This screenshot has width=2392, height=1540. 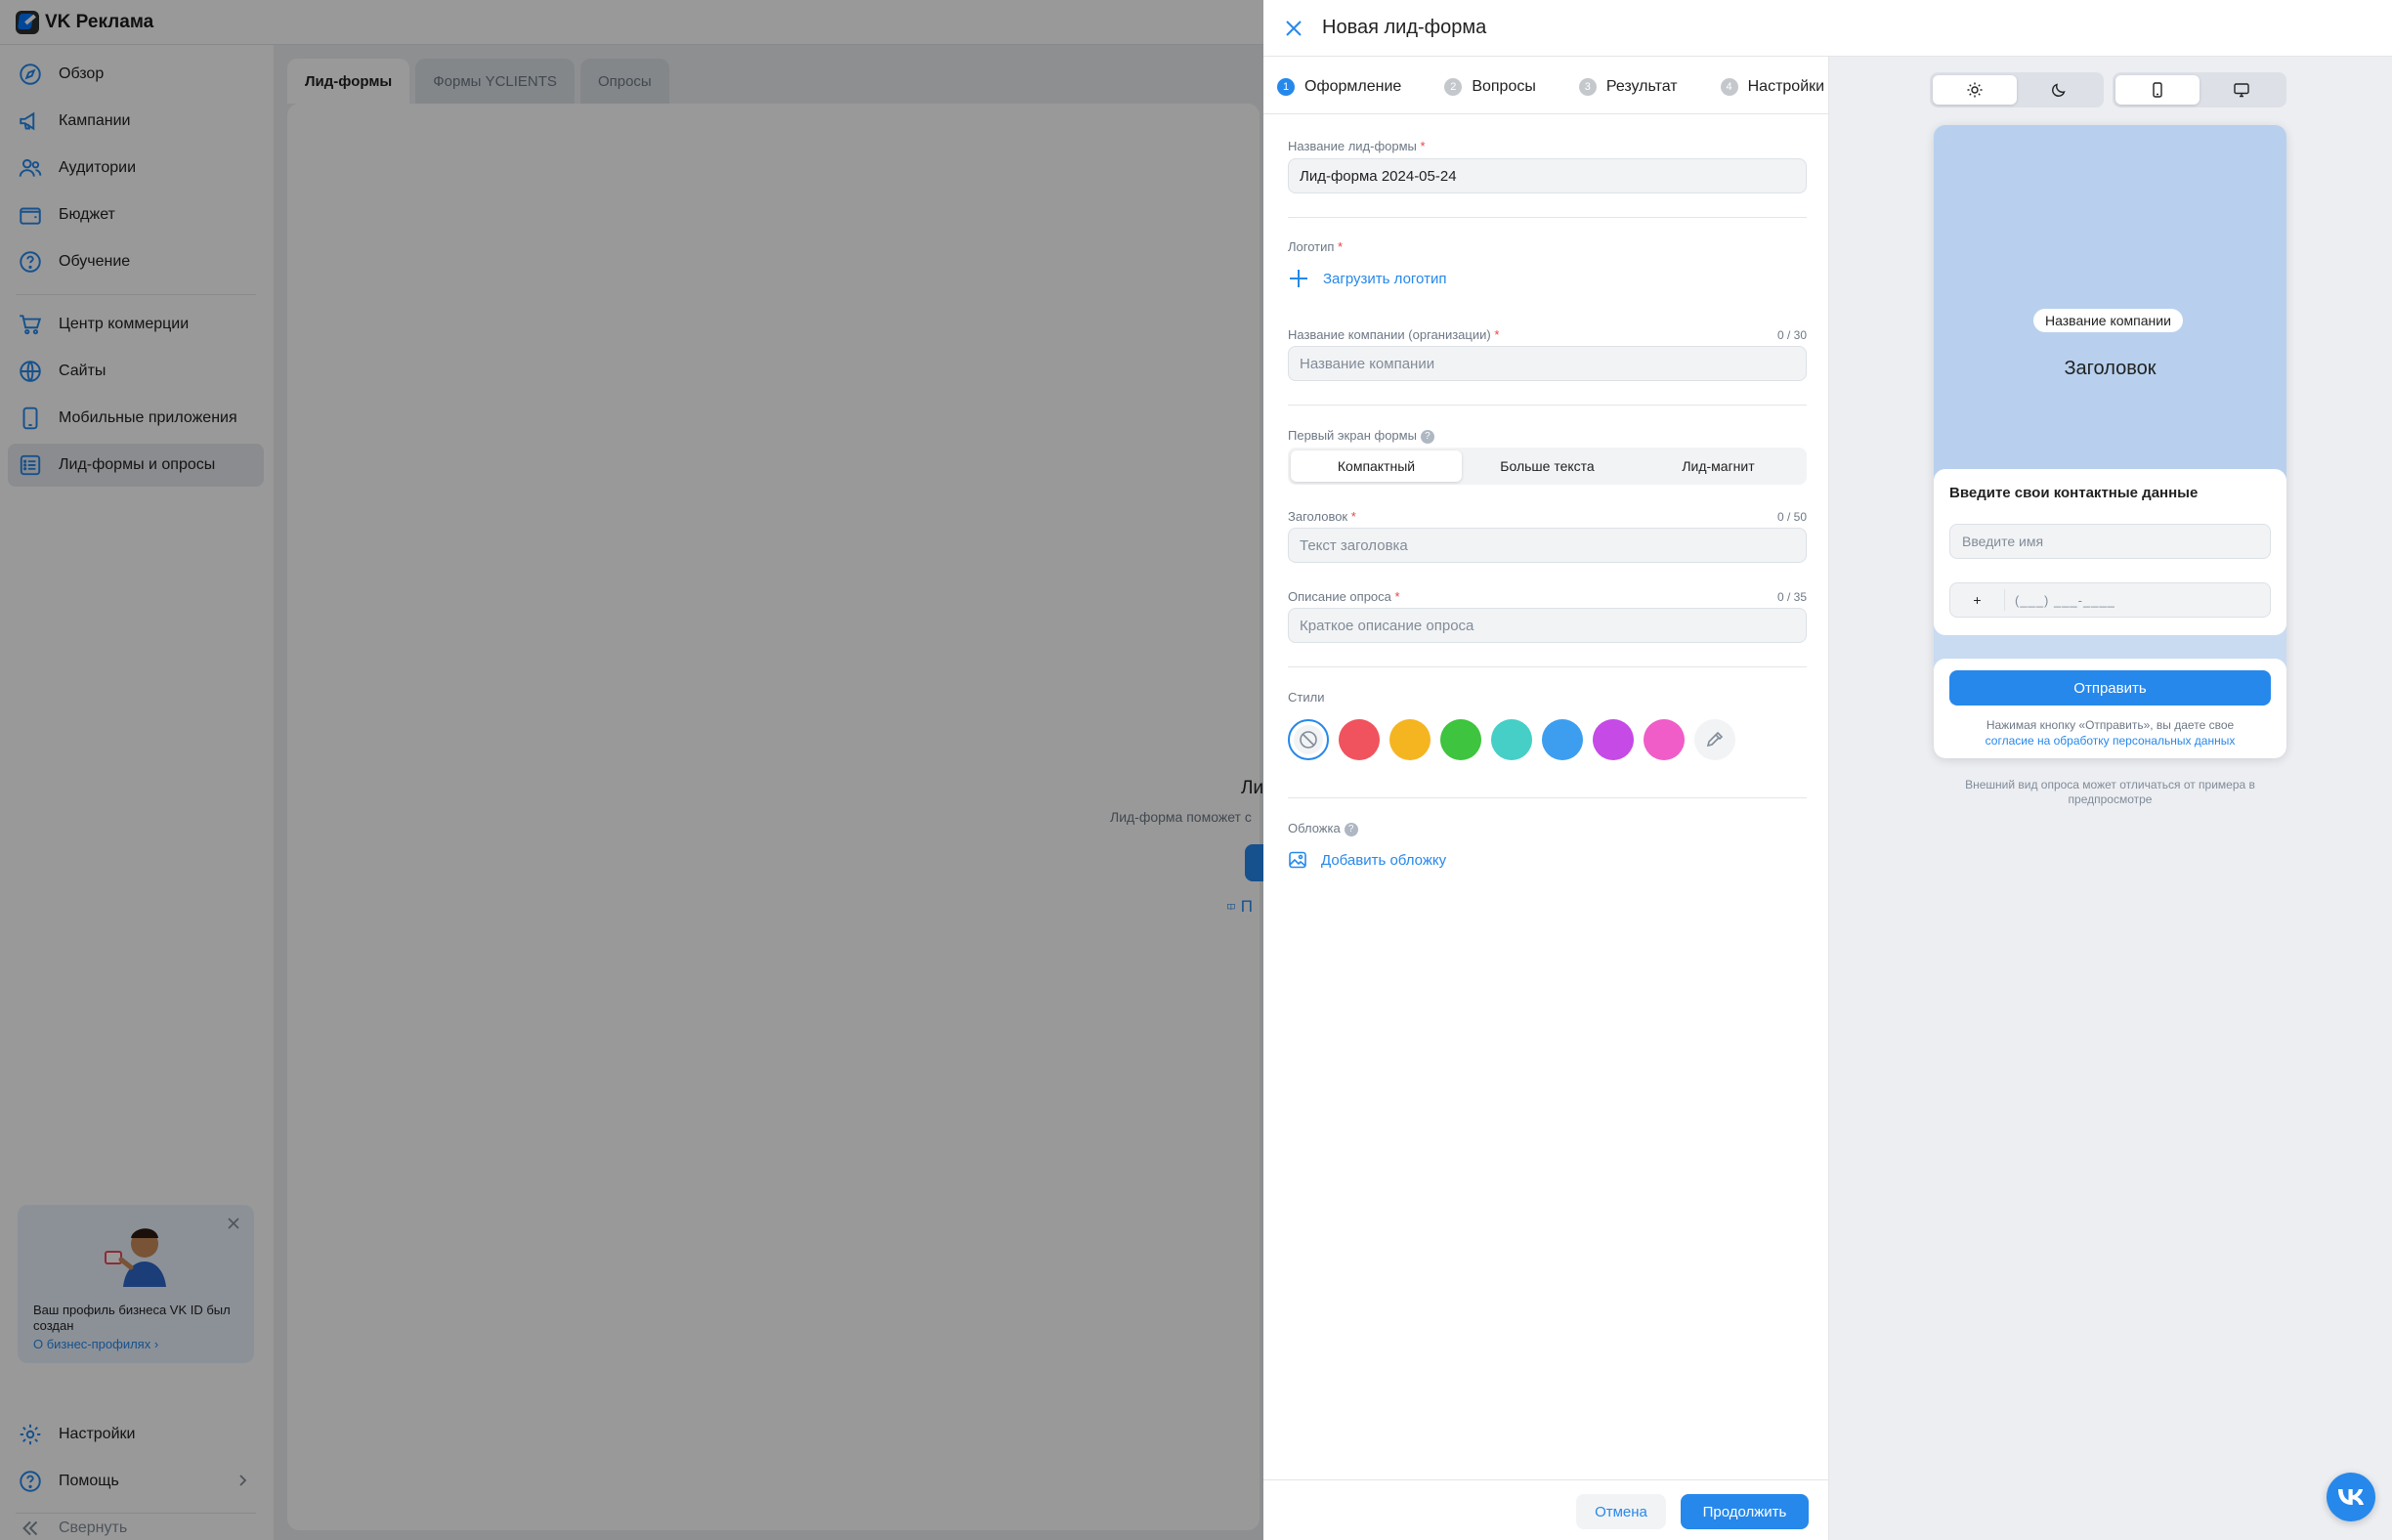 I want to click on panel-footer: Отмена Продолжить, so click(x=1545, y=1509).